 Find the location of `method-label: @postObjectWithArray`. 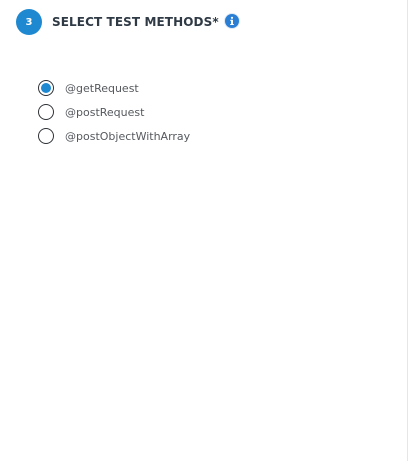

method-label: @postObjectWithArray is located at coordinates (128, 136).